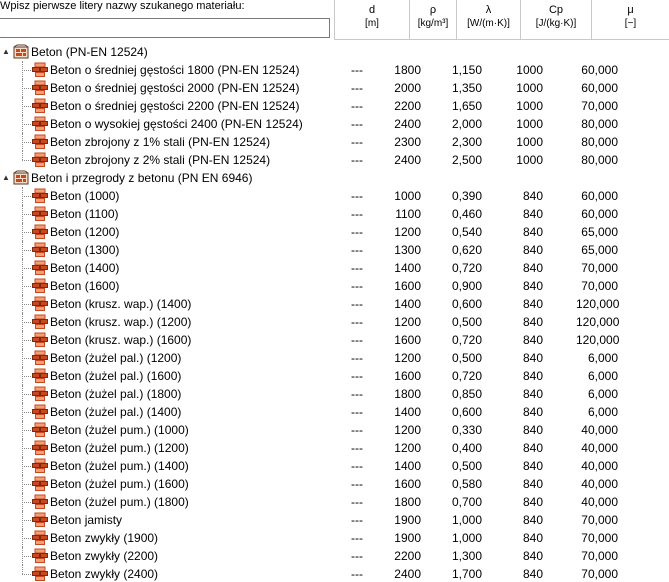 Image resolution: width=669 pixels, height=582 pixels. What do you see at coordinates (104, 538) in the screenshot?
I see `material-name: Beton zwykły (1900)` at bounding box center [104, 538].